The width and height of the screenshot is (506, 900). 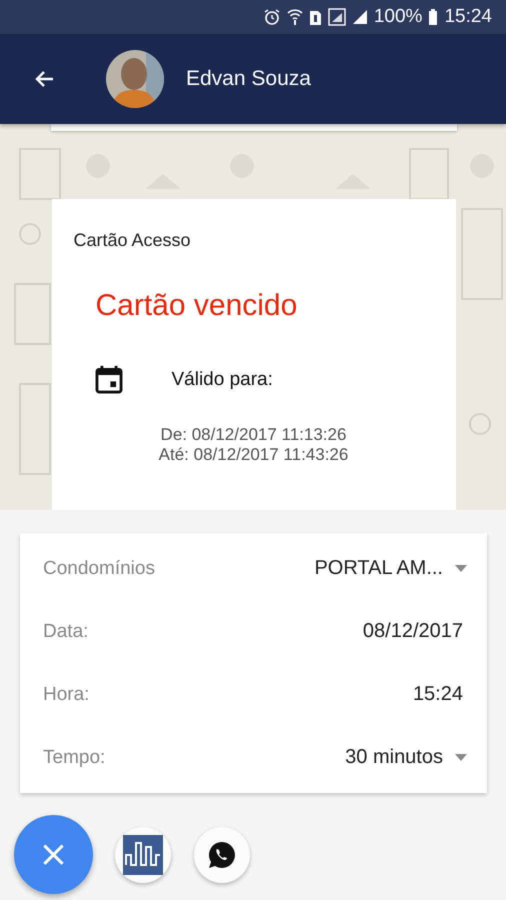 What do you see at coordinates (66, 695) in the screenshot?
I see `field-label: Hora:` at bounding box center [66, 695].